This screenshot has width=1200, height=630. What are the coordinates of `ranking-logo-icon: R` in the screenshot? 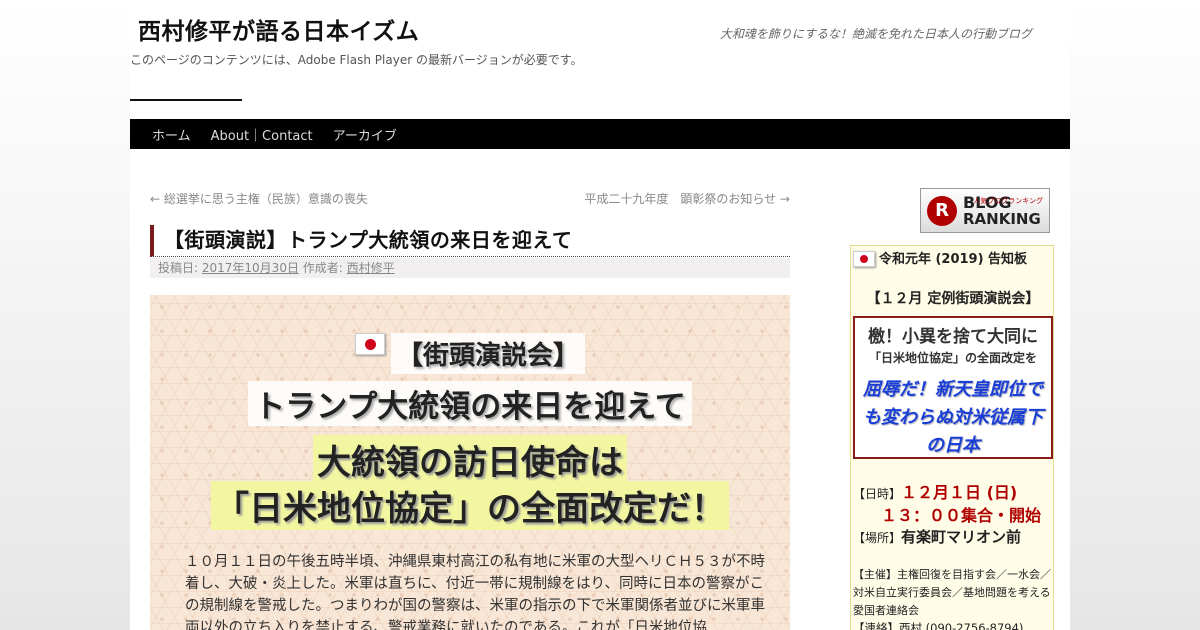 It's located at (942, 210).